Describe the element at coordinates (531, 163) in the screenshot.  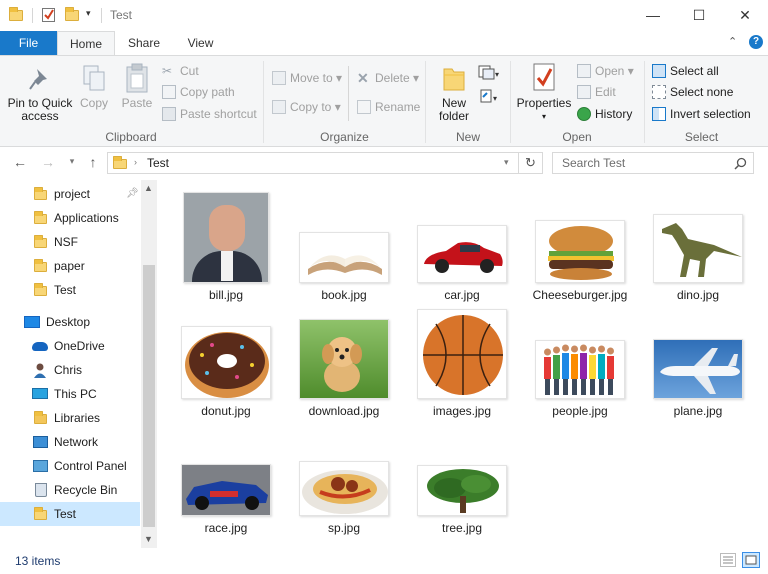
I see `refresh-button: ↻` at that location.